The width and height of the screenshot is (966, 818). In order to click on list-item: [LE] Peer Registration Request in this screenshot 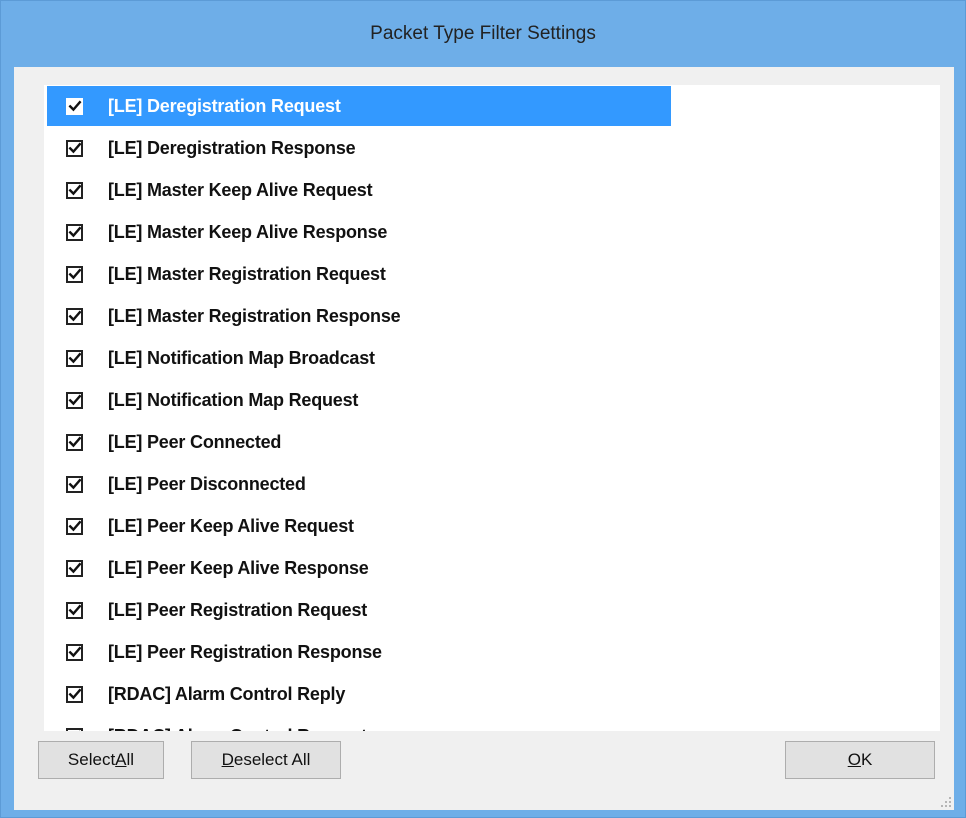, I will do `click(492, 610)`.